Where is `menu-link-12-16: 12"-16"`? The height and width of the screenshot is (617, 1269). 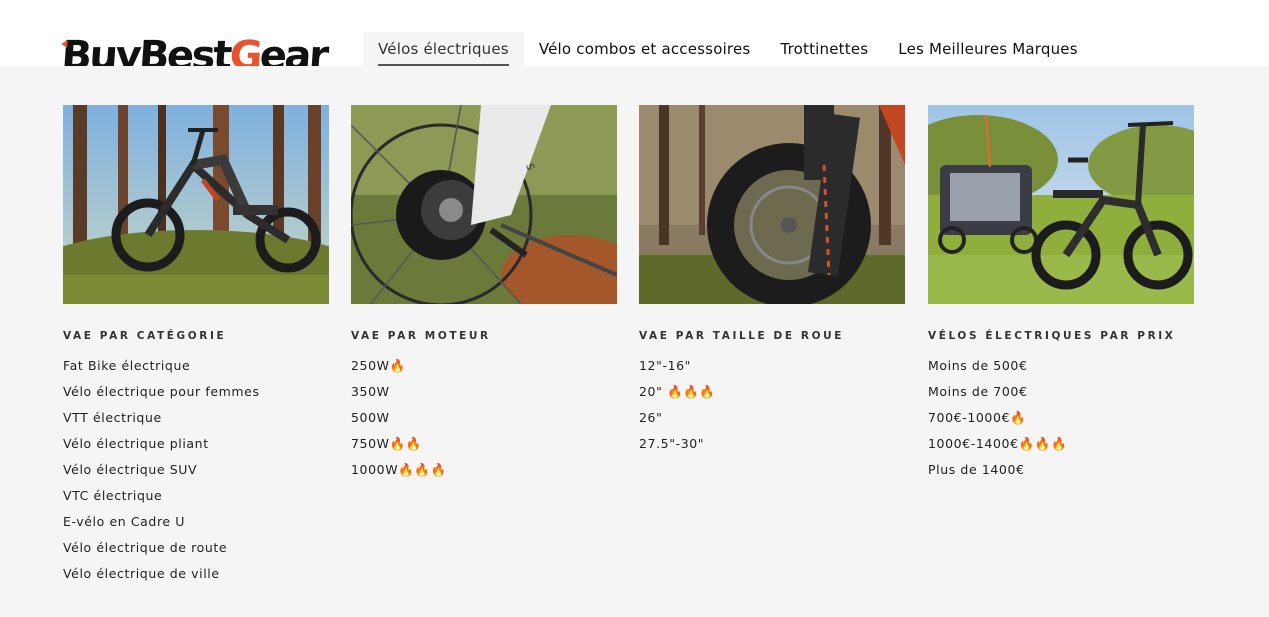
menu-link-12-16: 12"-16" is located at coordinates (772, 371).